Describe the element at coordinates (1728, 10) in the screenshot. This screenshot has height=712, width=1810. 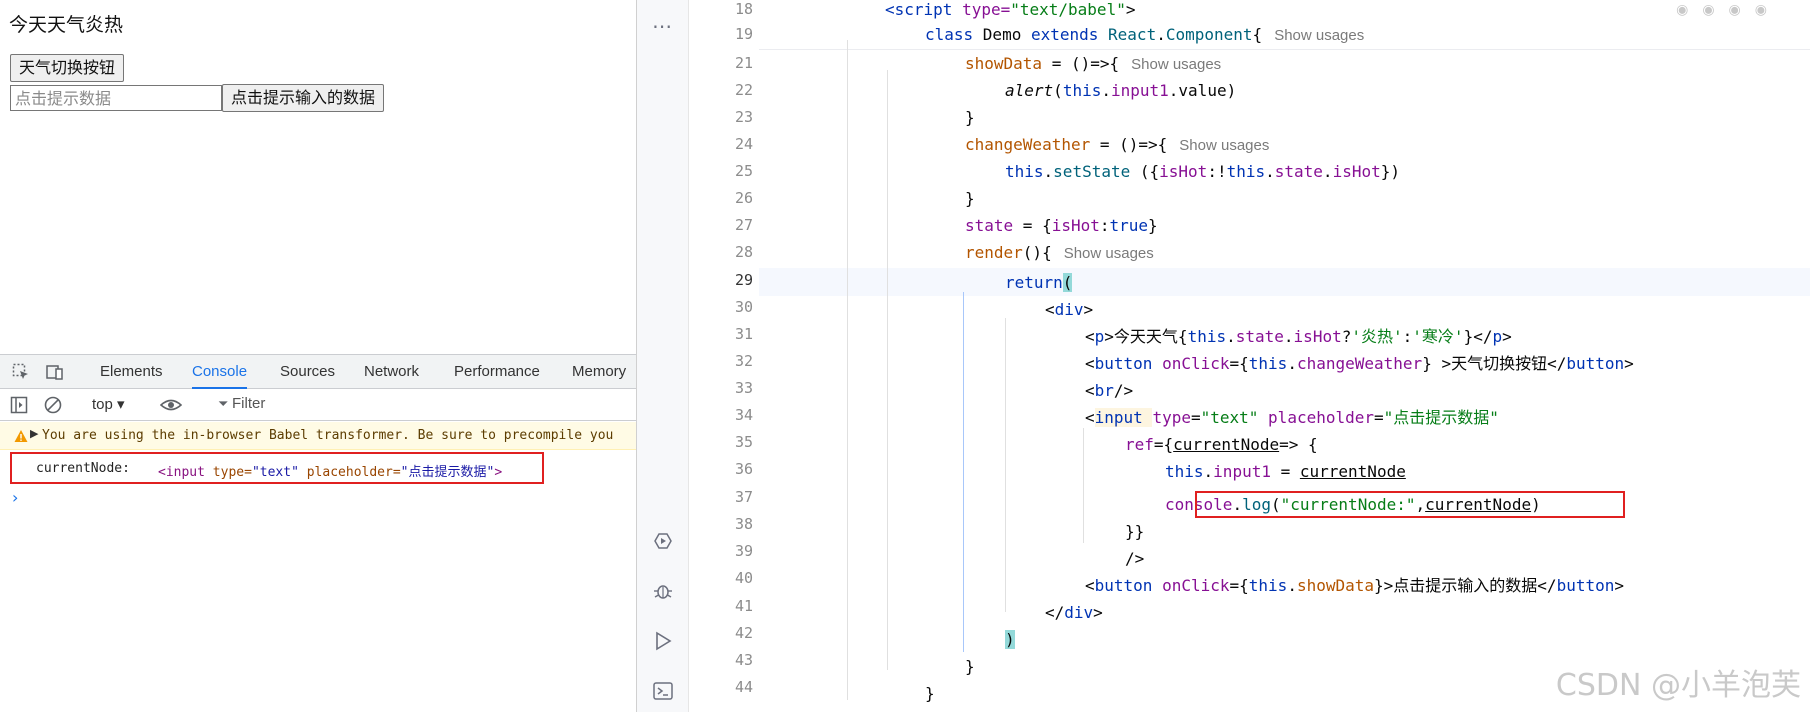
I see `browser-preview-icons: ◉◉◉◉` at that location.